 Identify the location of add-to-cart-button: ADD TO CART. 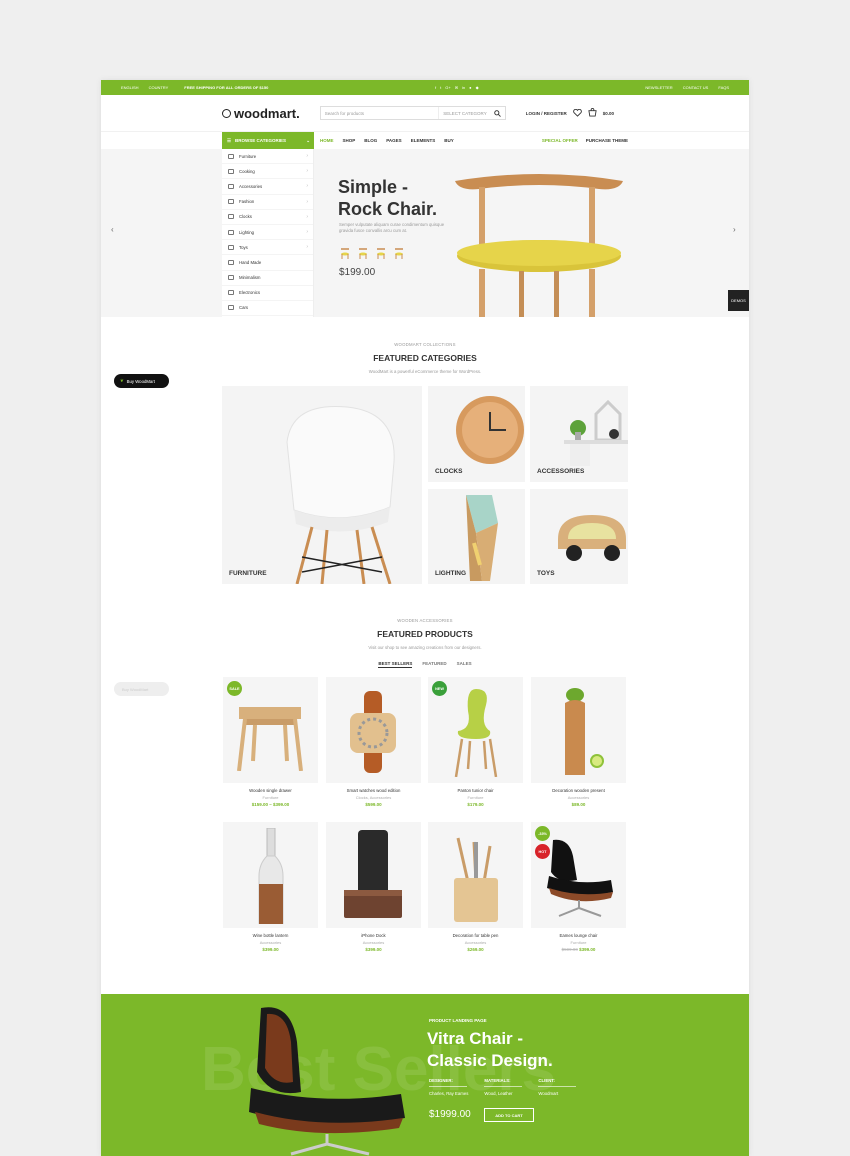
(509, 1115).